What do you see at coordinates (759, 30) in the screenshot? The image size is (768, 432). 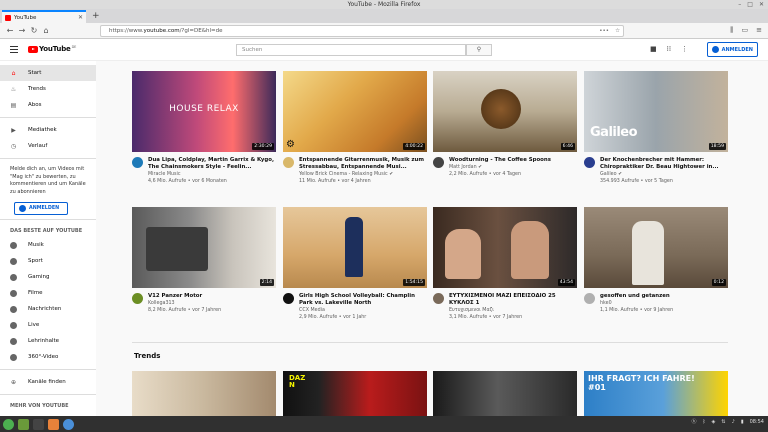 I see `menu-icon: ≡` at bounding box center [759, 30].